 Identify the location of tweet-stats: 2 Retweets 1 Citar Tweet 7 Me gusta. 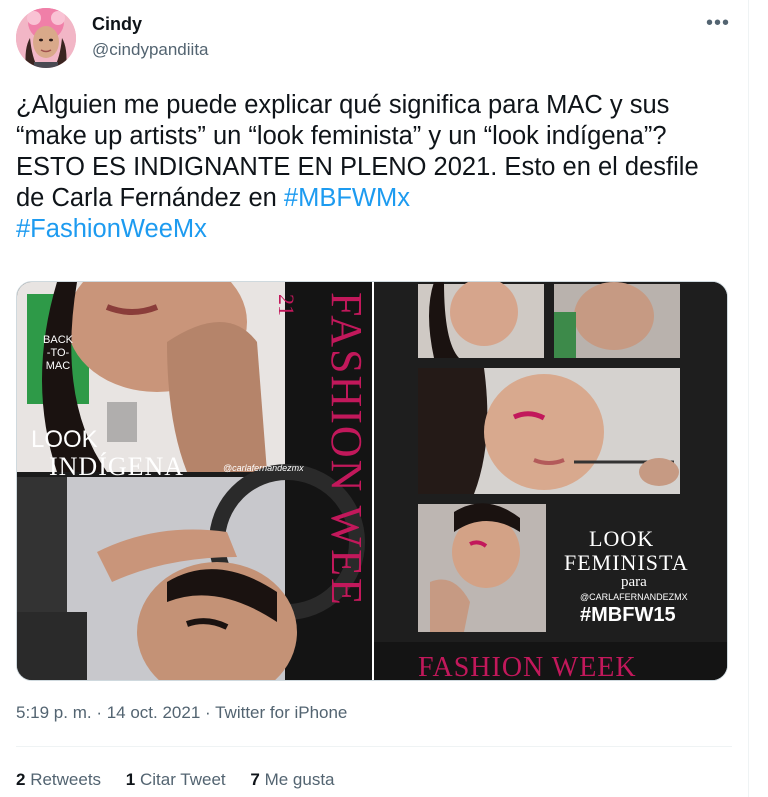
(185, 780).